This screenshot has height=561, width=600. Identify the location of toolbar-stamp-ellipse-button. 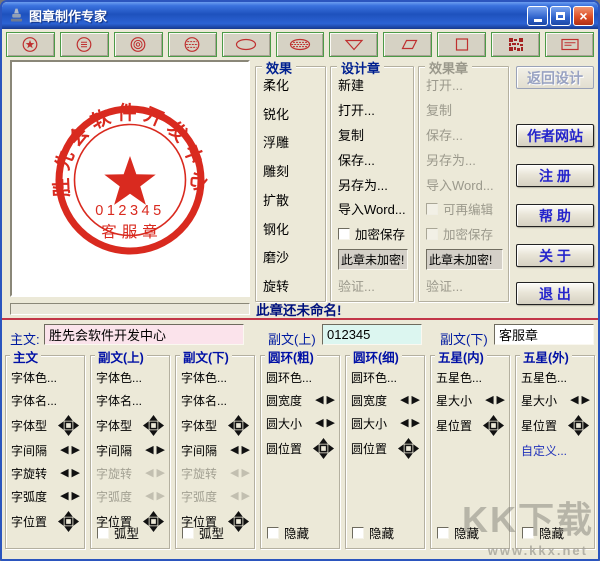
(246, 44).